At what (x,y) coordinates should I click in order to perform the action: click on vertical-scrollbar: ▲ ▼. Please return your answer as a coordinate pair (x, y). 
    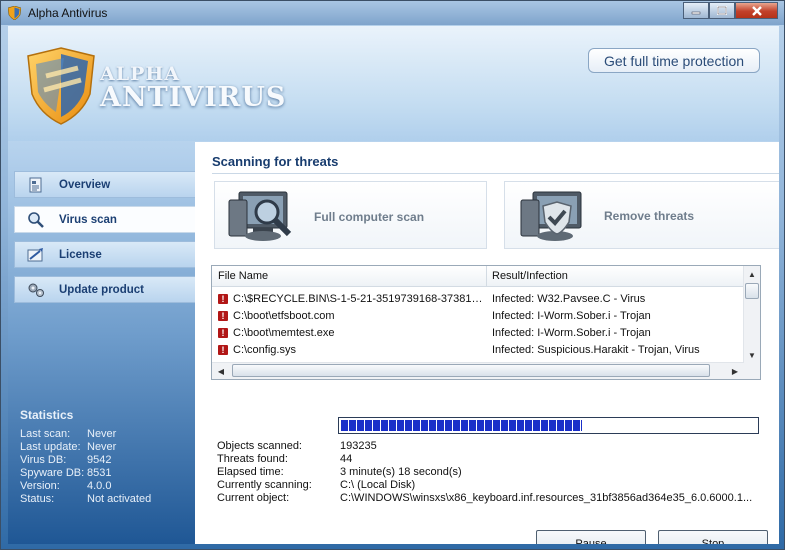
    Looking at the image, I should click on (751, 314).